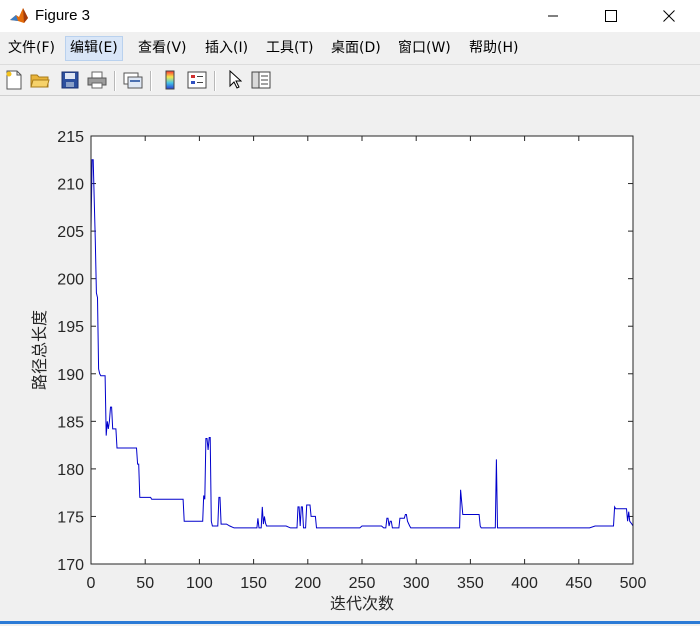  I want to click on print-icon, so click(97, 80).